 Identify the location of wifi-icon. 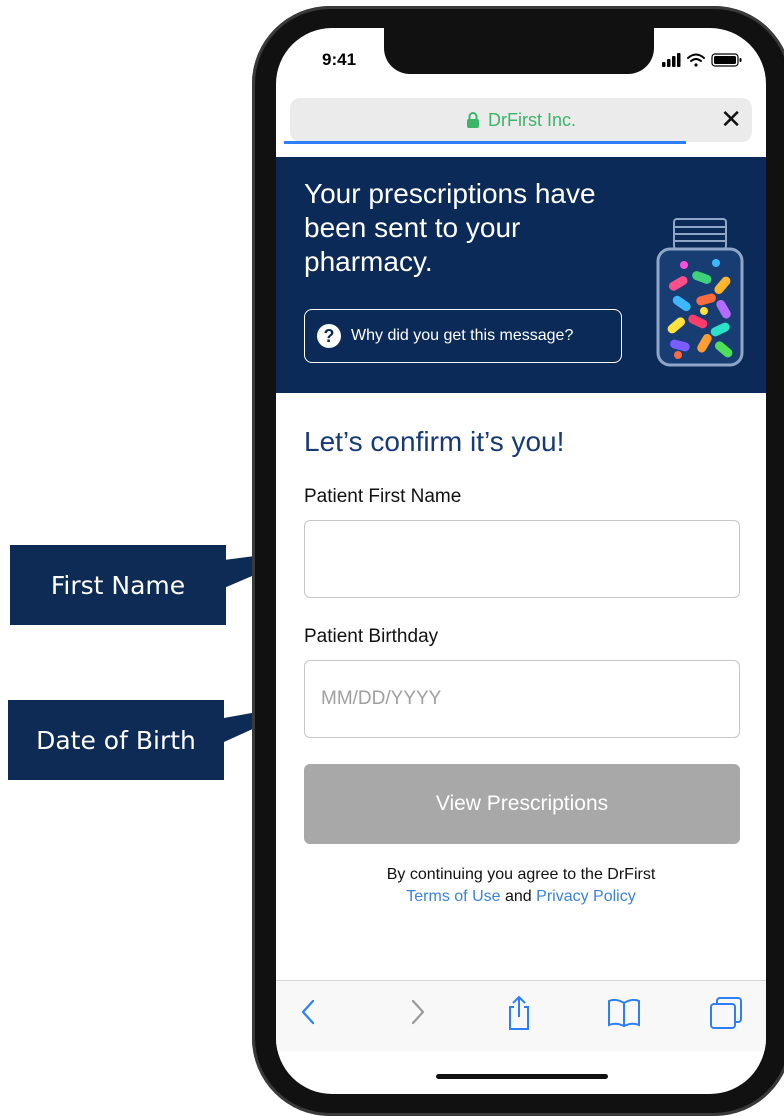
(696, 60).